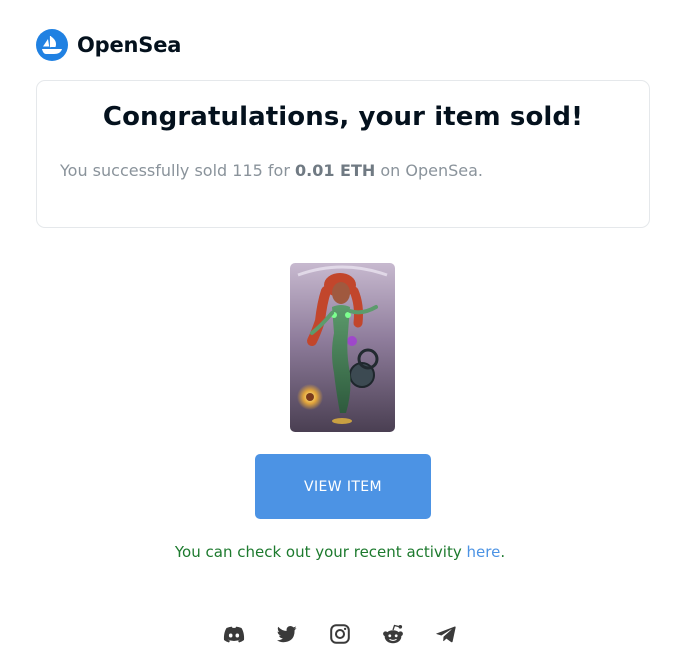  Describe the element at coordinates (343, 486) in the screenshot. I see `view-item-button: VIEW ITEM` at that location.